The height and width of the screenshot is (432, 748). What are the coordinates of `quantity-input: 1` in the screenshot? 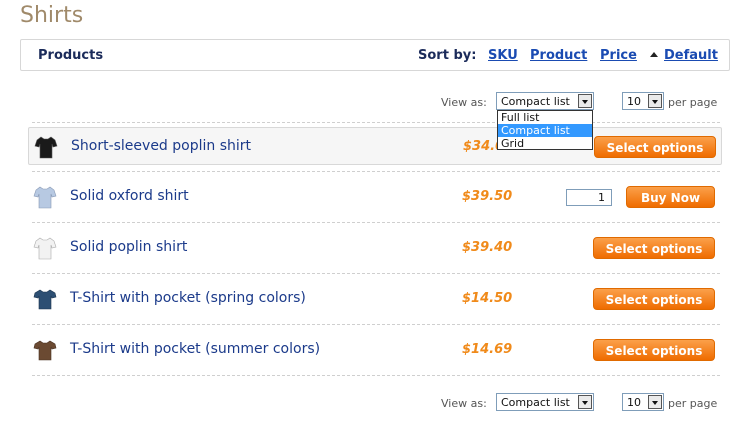 It's located at (589, 197).